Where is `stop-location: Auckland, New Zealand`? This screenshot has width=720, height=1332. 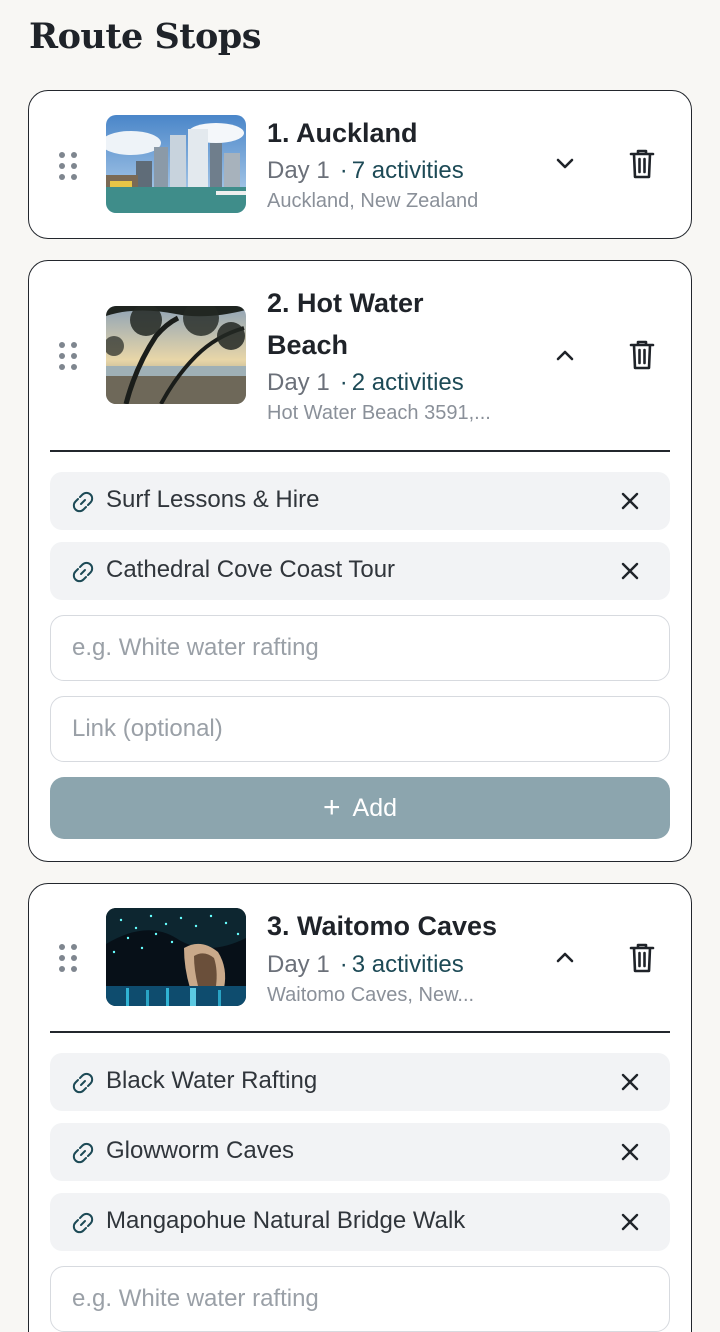
stop-location: Auckland, New Zealand is located at coordinates (373, 201).